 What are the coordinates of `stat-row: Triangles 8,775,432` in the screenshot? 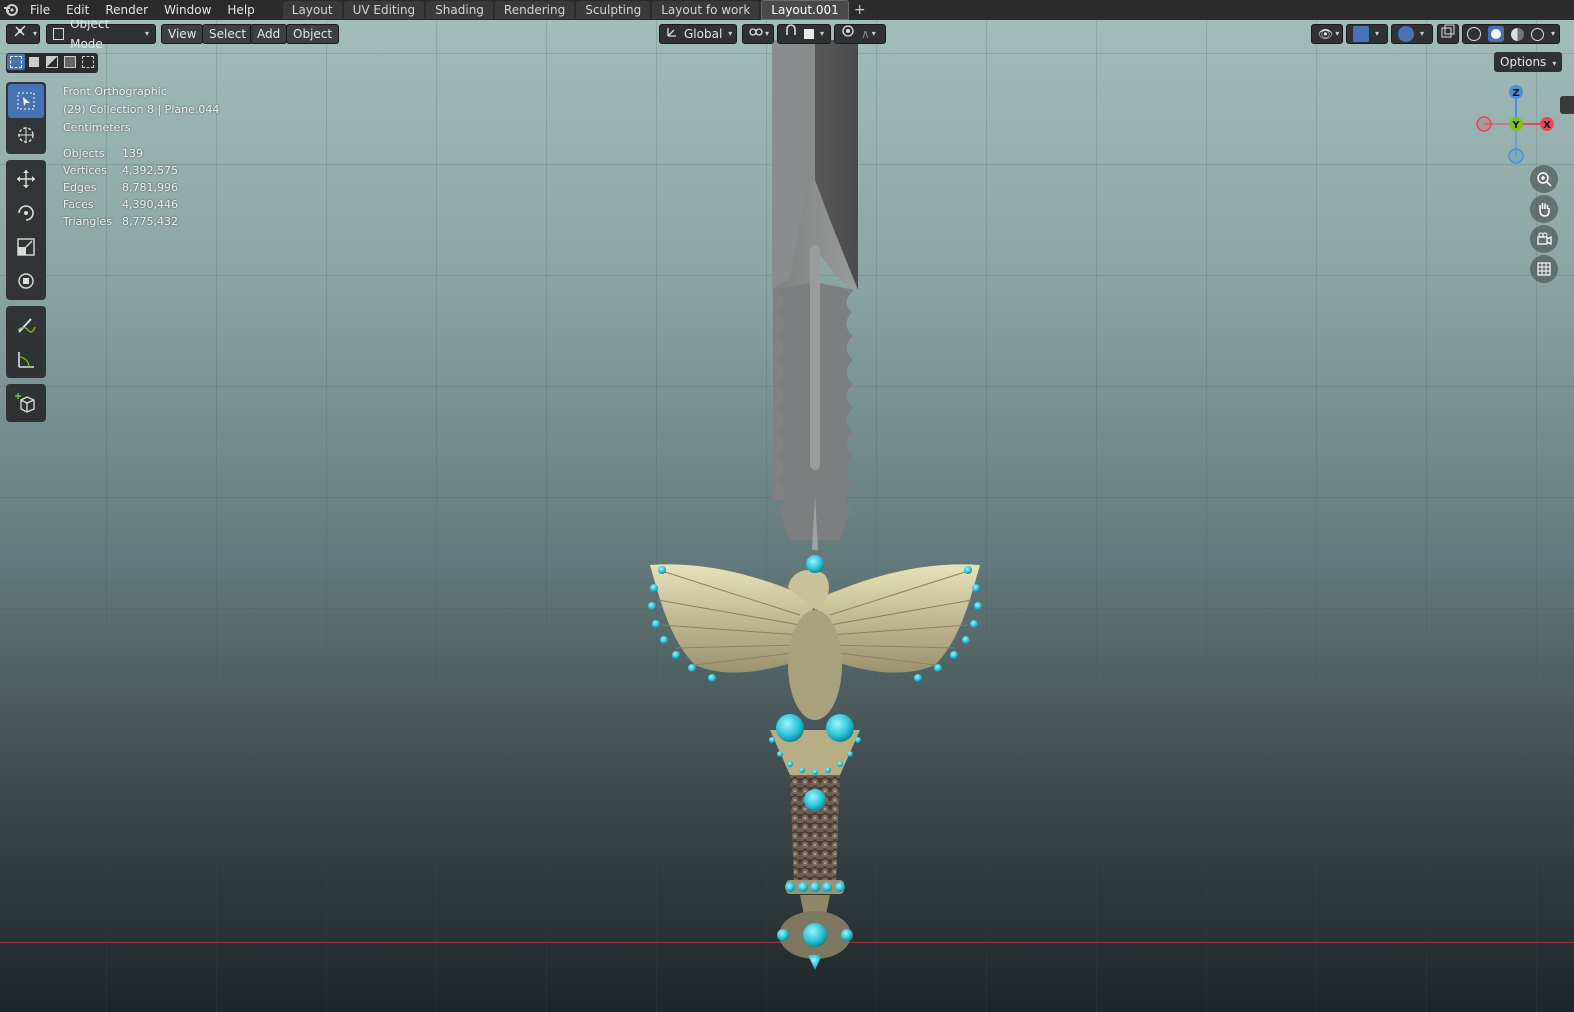 It's located at (120, 221).